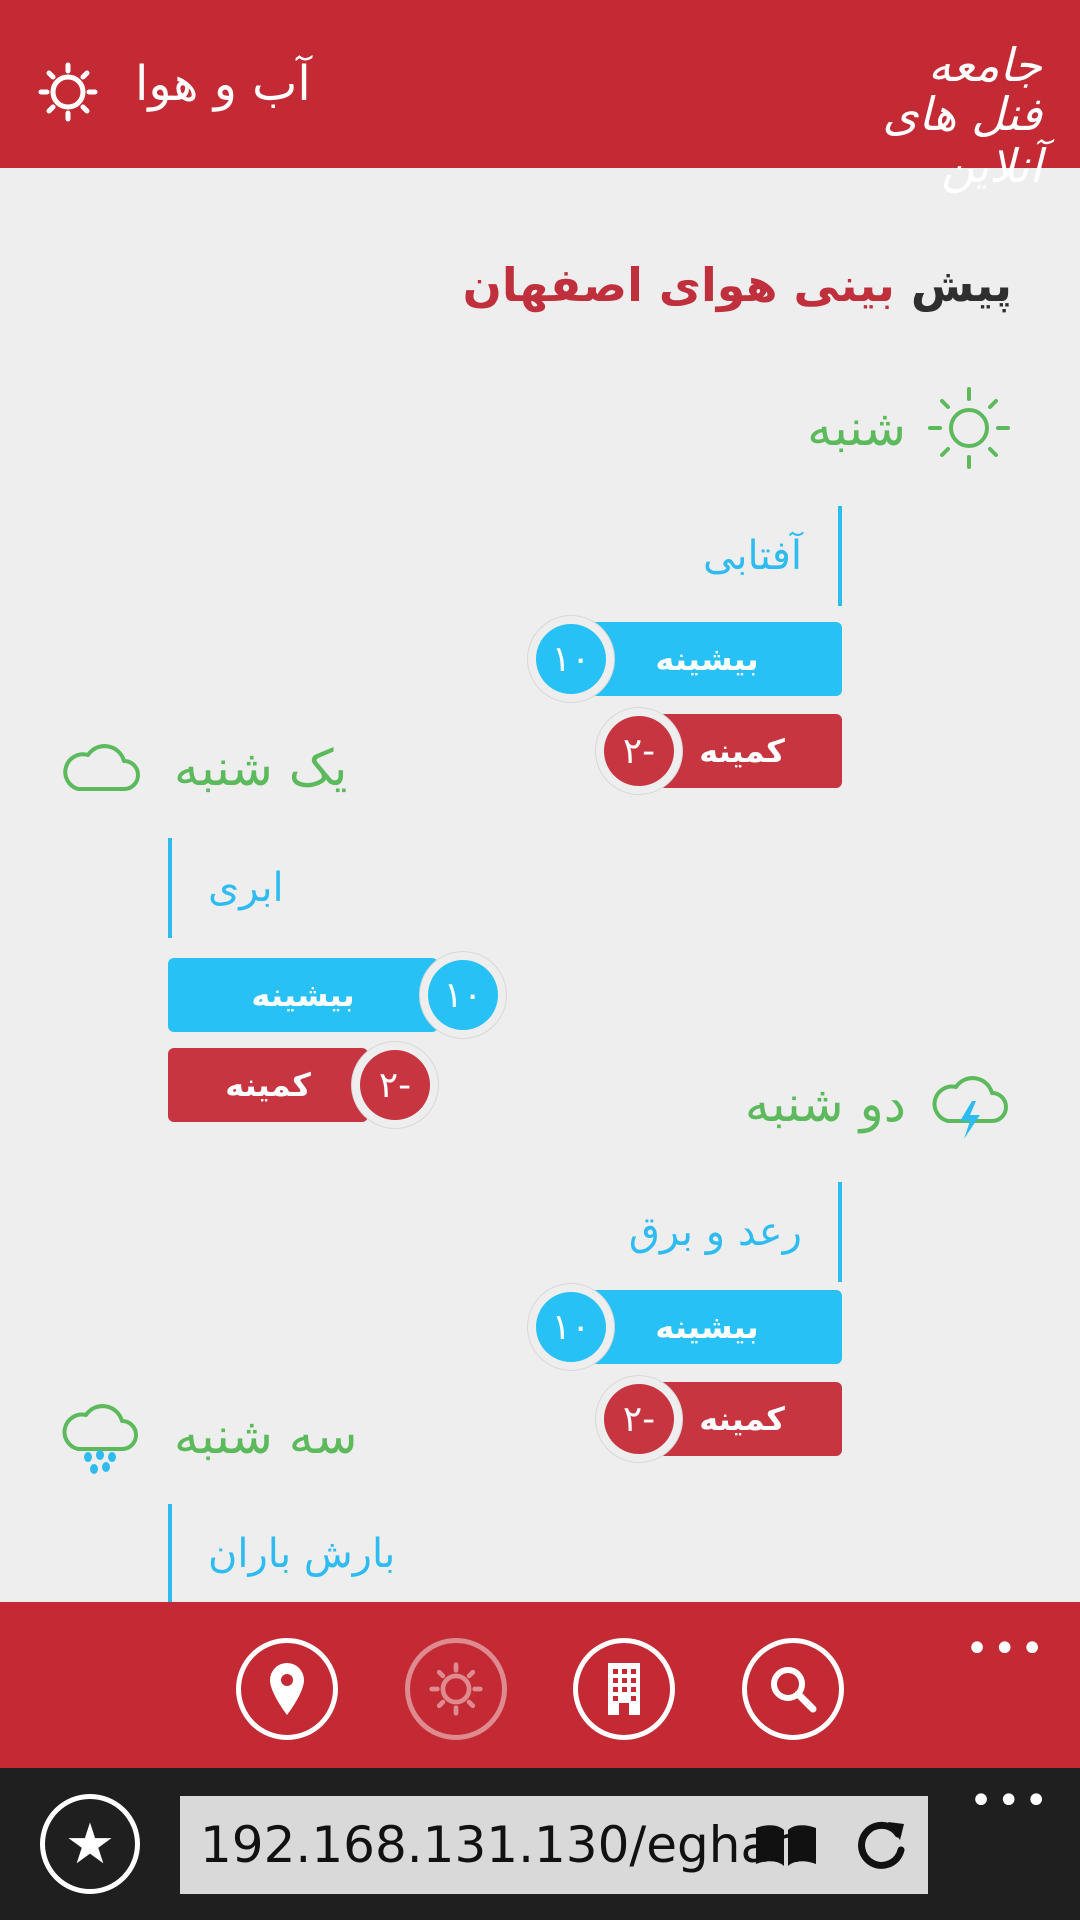 This screenshot has width=1080, height=1920. What do you see at coordinates (101, 767) in the screenshot?
I see `cloud-icon` at bounding box center [101, 767].